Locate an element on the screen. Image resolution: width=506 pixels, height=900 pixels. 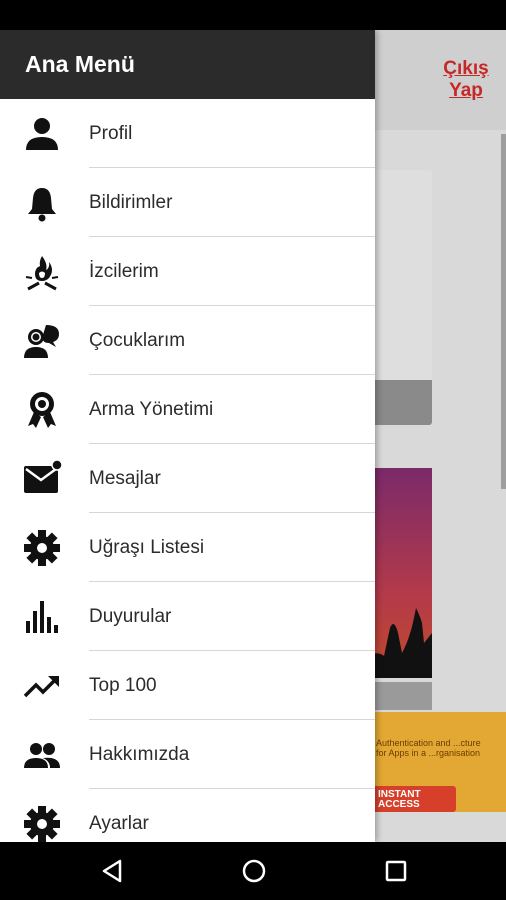
scrollbar is located at coordinates (503, 311).